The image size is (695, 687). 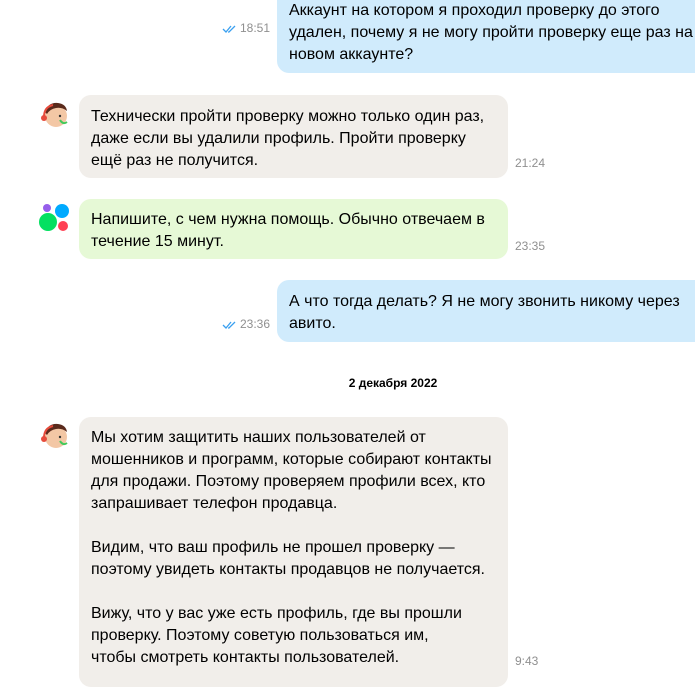 What do you see at coordinates (214, 503) in the screenshot?
I see `message-line: запрашивает телефон продавца.` at bounding box center [214, 503].